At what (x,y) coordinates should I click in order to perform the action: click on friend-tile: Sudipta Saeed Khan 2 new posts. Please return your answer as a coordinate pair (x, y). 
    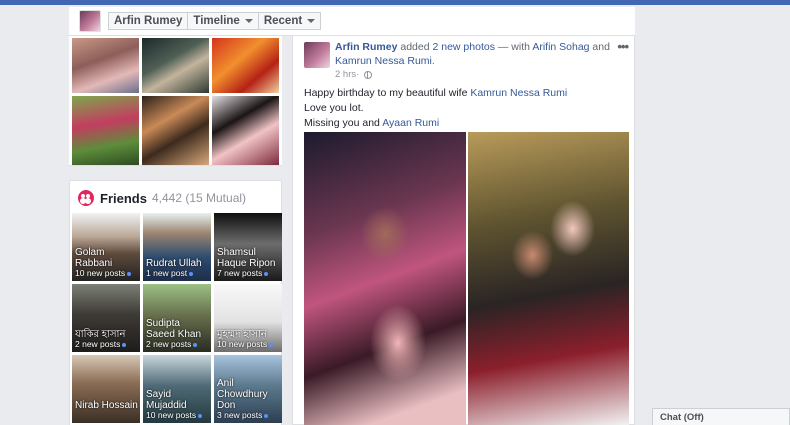
    Looking at the image, I should click on (177, 318).